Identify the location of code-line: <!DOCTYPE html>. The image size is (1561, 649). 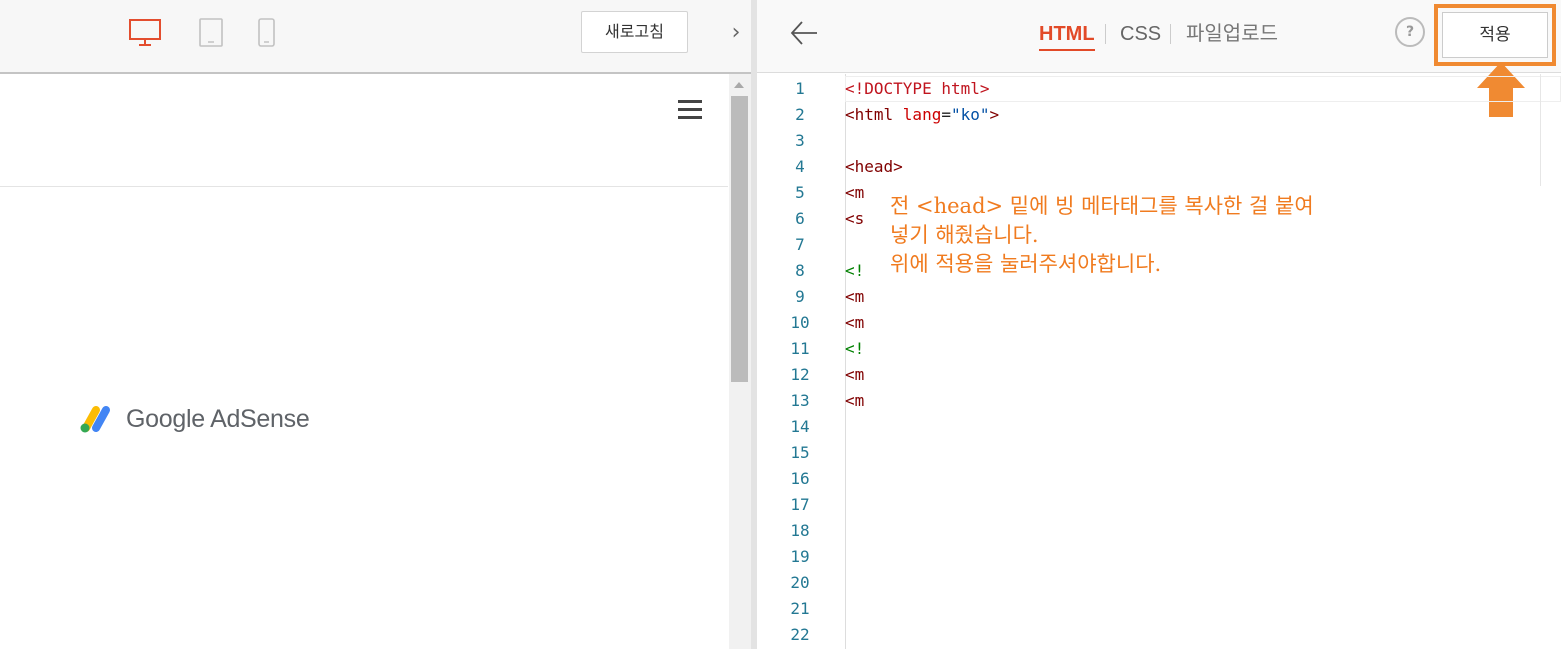
(917, 89).